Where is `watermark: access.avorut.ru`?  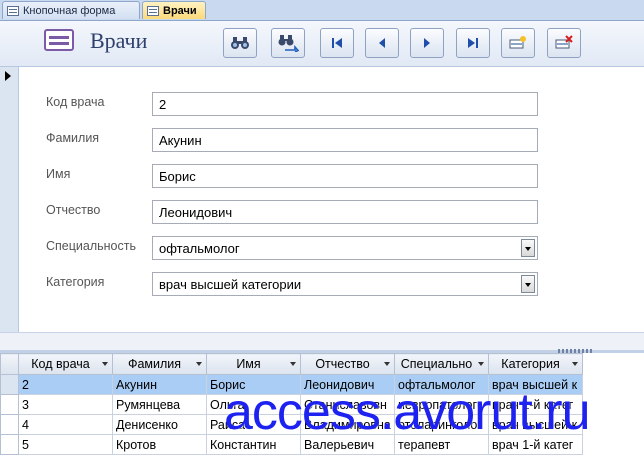 watermark: access.avorut.ru is located at coordinates (407, 412).